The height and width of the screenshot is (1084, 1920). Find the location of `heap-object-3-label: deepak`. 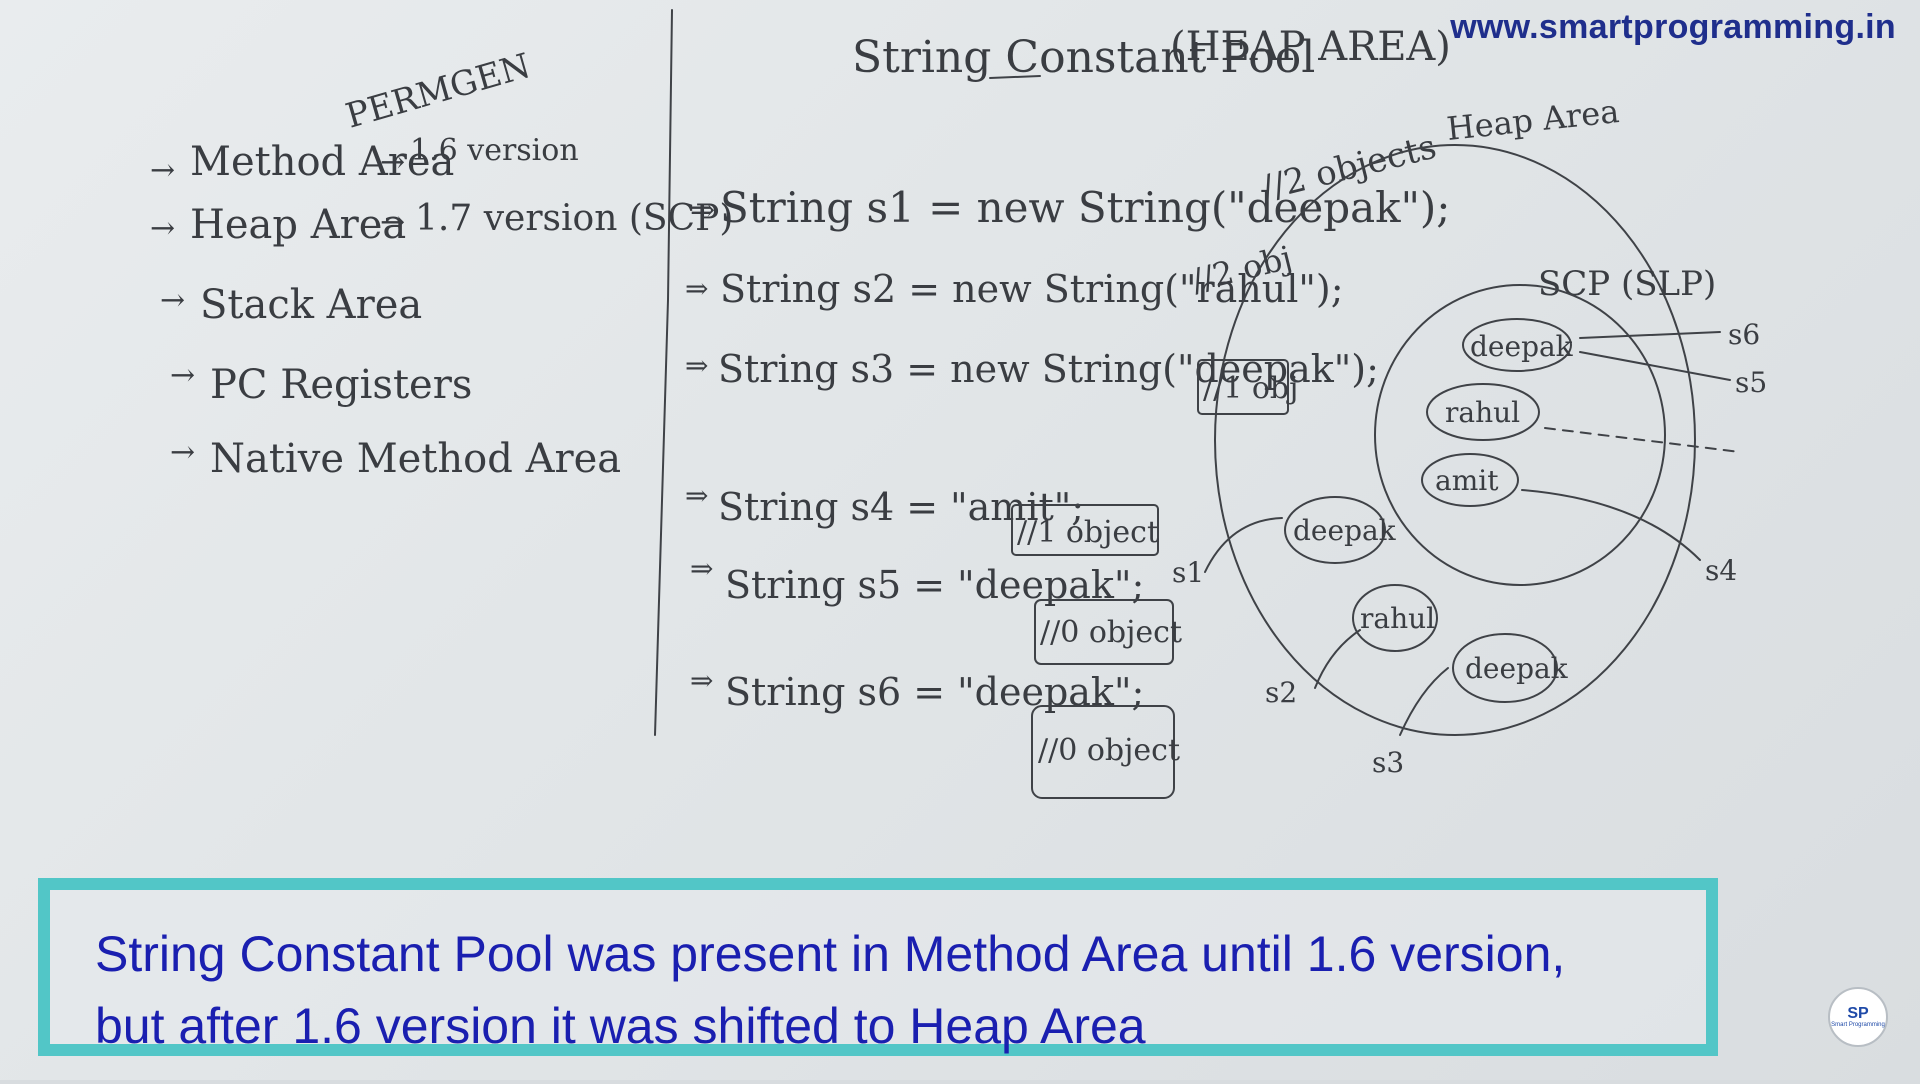

heap-object-3-label: deepak is located at coordinates (1517, 668).